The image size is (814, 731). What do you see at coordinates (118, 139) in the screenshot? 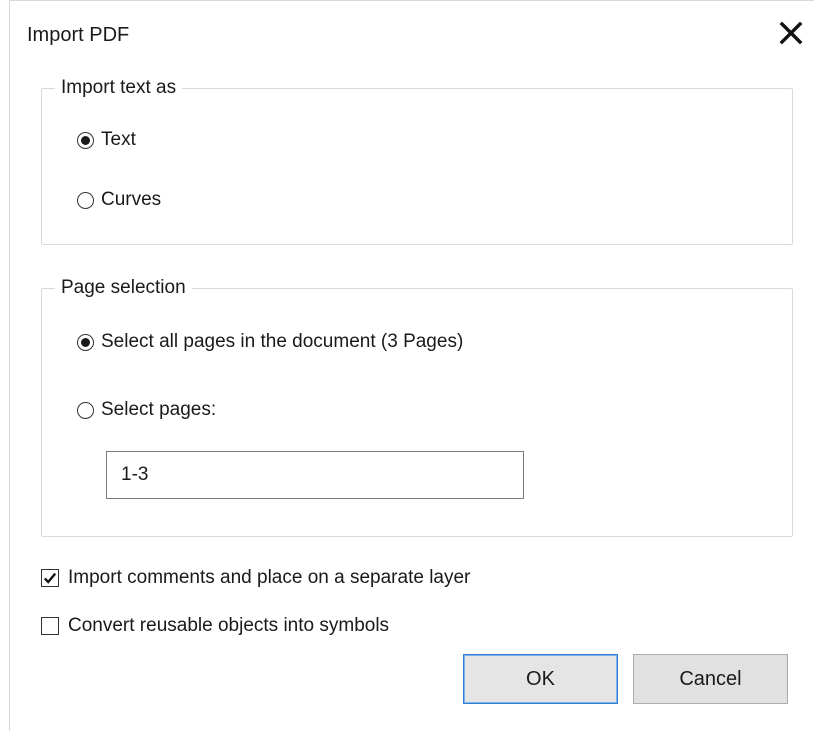
I see `radio-text-label: Text` at bounding box center [118, 139].